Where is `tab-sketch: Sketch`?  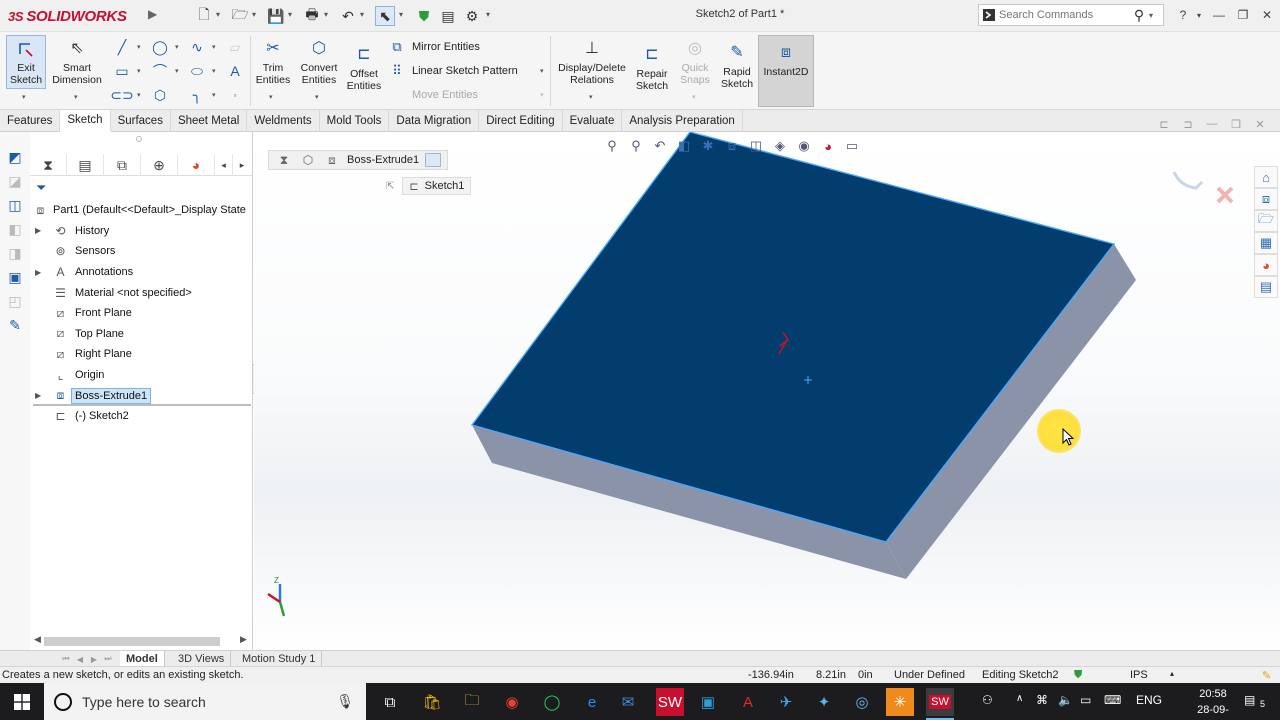
tab-sketch: Sketch is located at coordinates (85, 121).